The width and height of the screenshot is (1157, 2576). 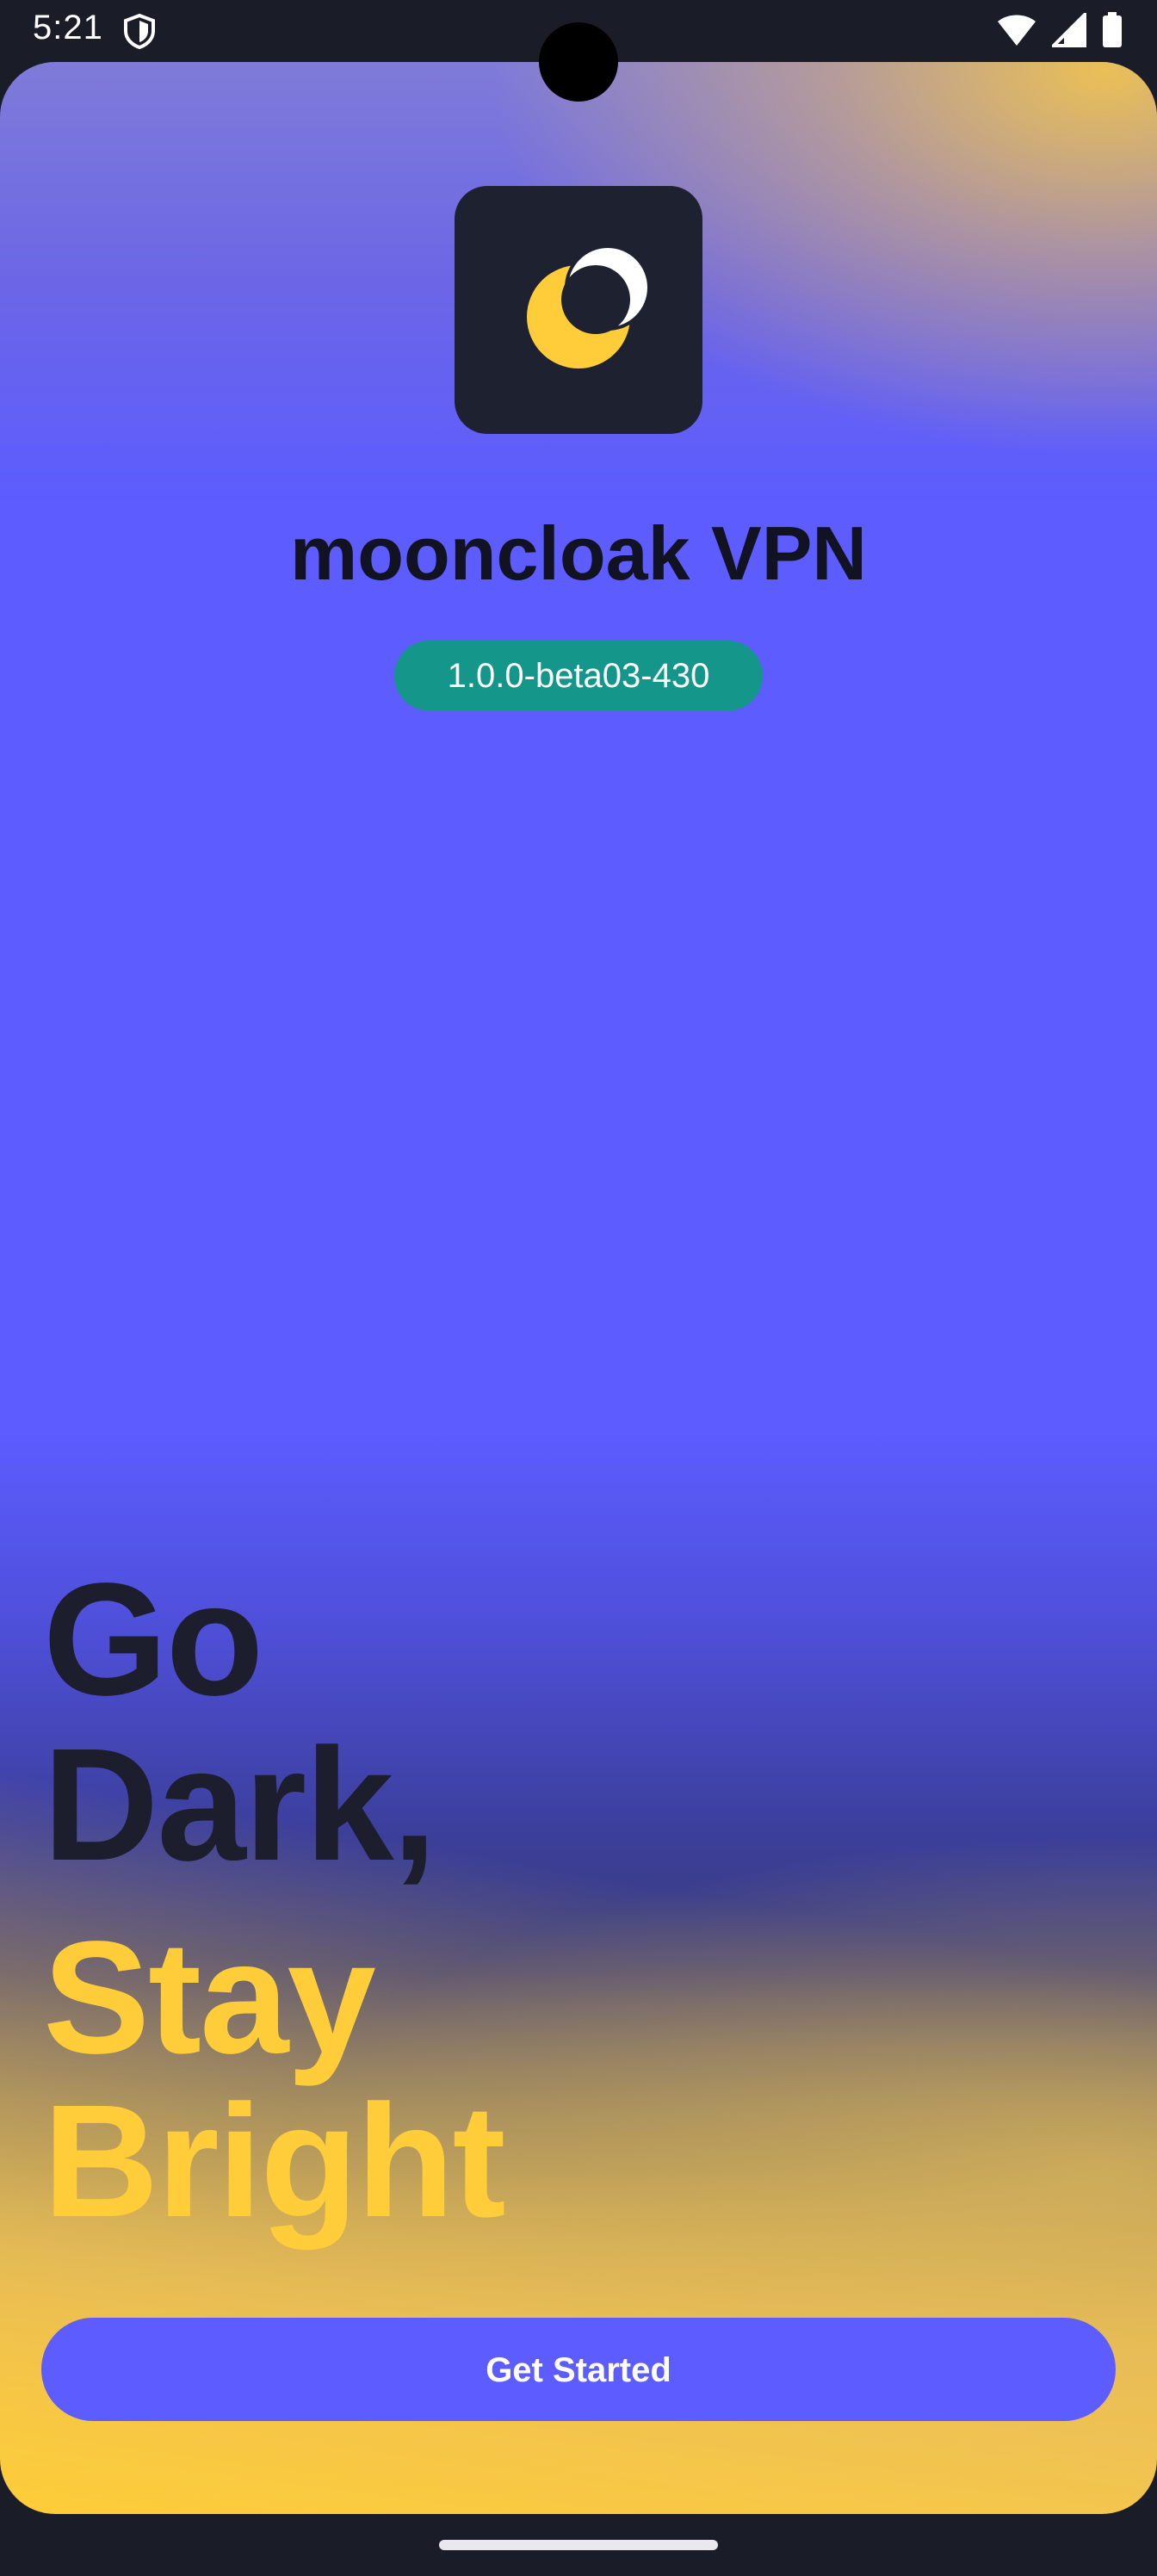 I want to click on home-indicator, so click(x=579, y=2545).